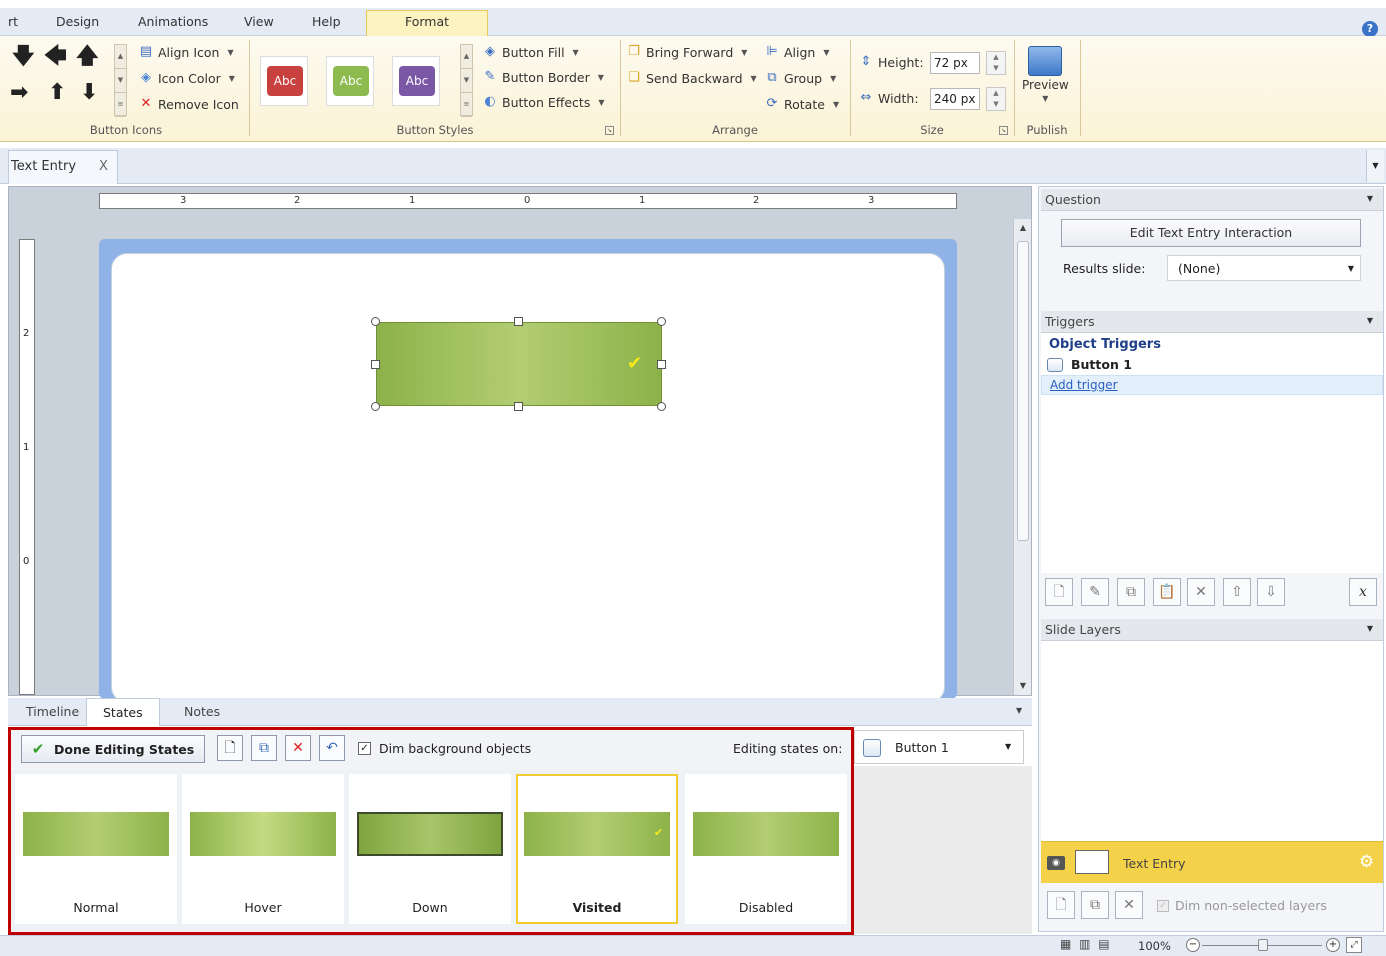  Describe the element at coordinates (519, 364) in the screenshot. I see `selected-button-object: ✔` at that location.